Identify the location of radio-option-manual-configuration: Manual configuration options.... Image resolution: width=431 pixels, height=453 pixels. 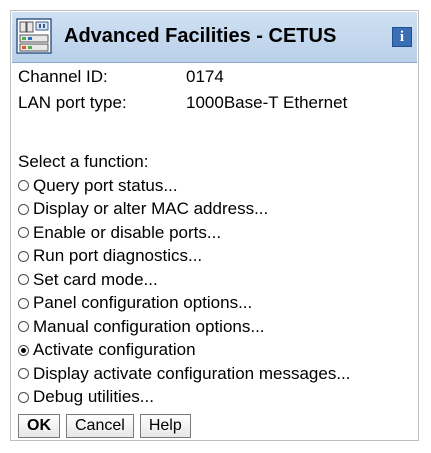
(215, 327).